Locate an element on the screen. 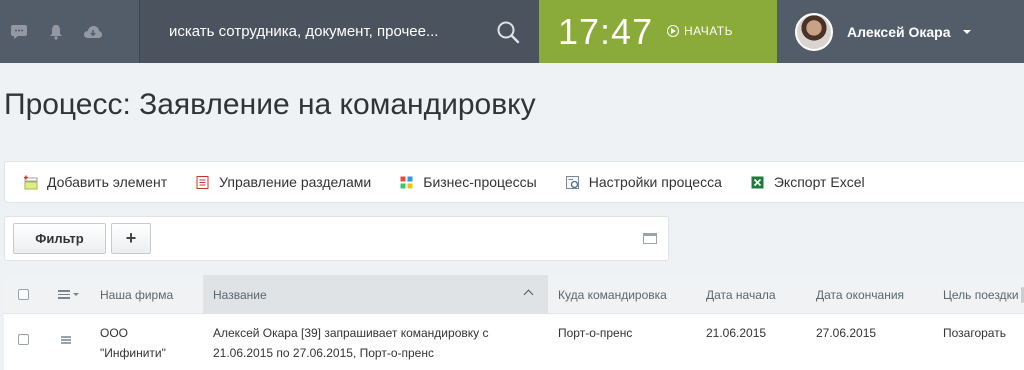  start-workday-button: НАЧАТЬ is located at coordinates (700, 31).